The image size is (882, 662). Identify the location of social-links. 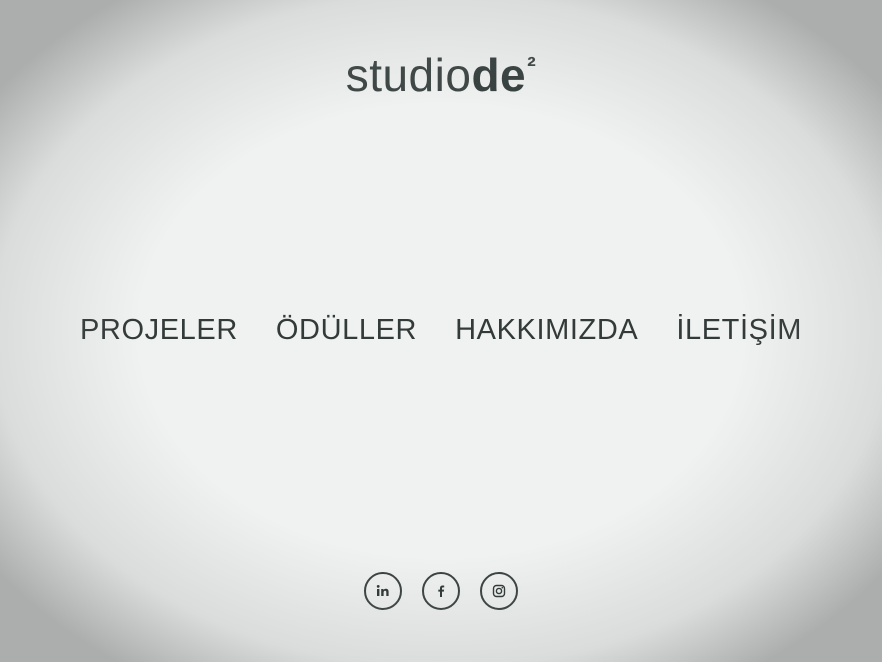
(441, 591).